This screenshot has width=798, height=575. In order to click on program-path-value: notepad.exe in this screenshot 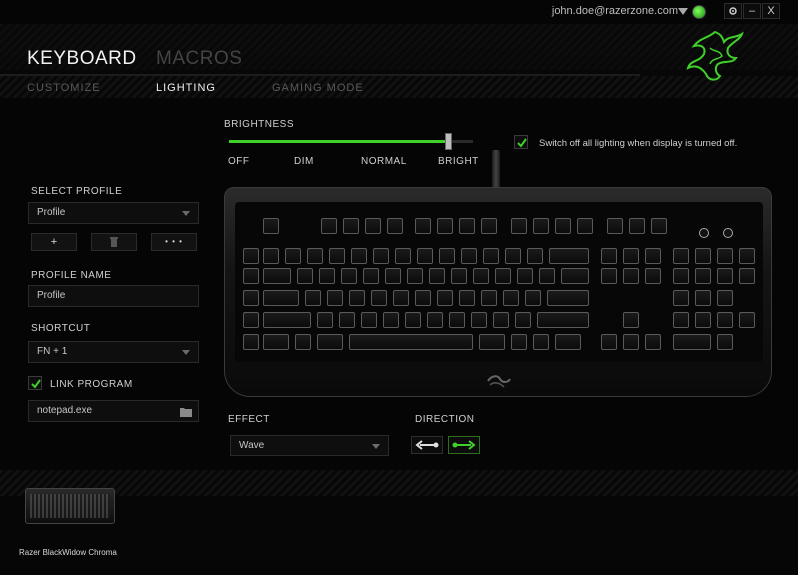, I will do `click(65, 410)`.